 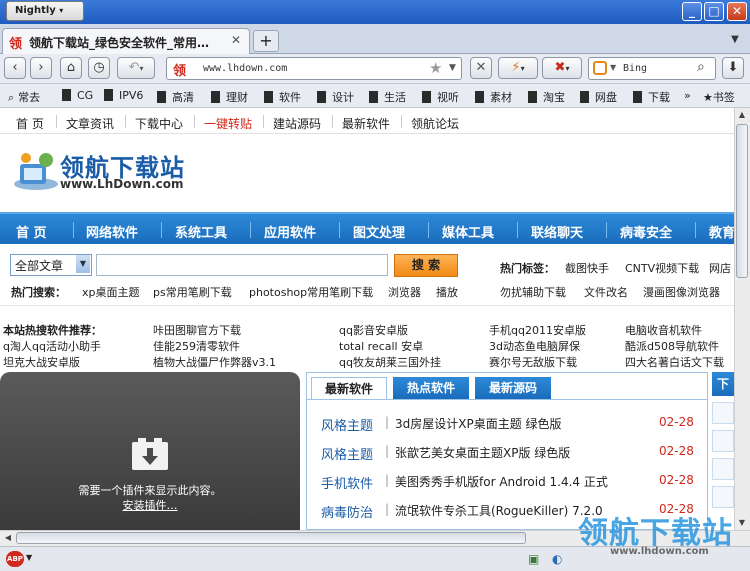 What do you see at coordinates (77, 95) in the screenshot?
I see `bookmark-item: CG` at bounding box center [77, 95].